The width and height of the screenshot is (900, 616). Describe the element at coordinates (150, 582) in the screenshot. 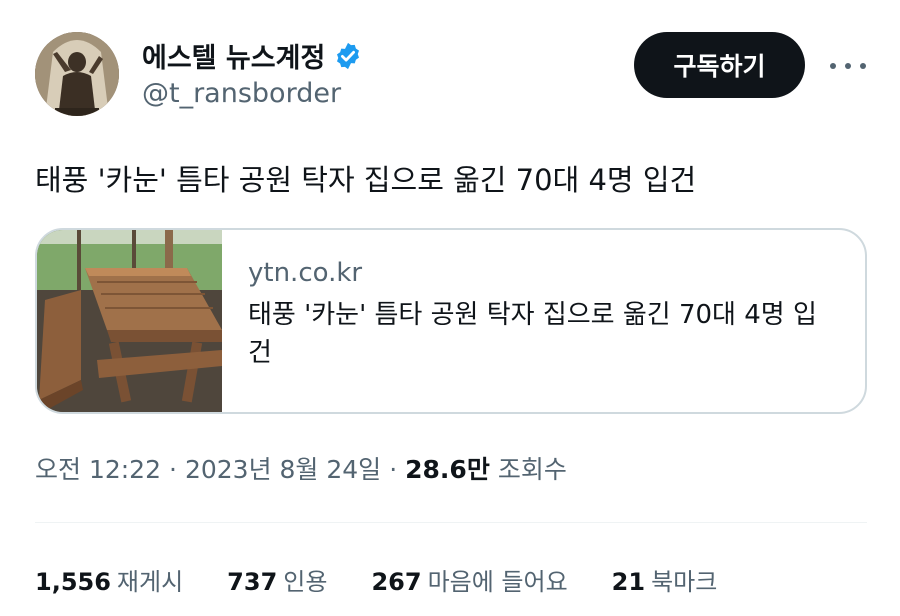

I see `stat-label: 재게시` at that location.